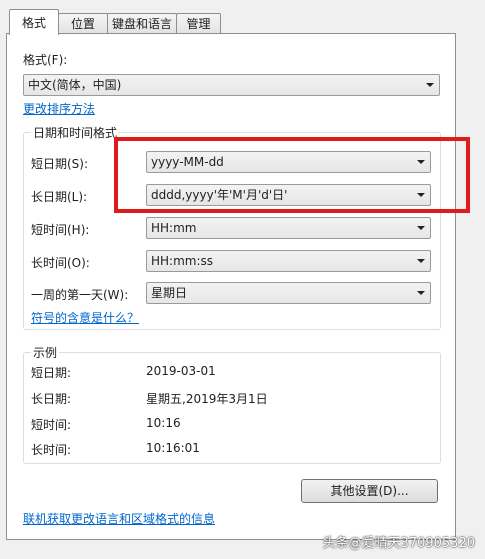 The height and width of the screenshot is (559, 485). I want to click on example-short-time-value: 10:16, so click(163, 423).